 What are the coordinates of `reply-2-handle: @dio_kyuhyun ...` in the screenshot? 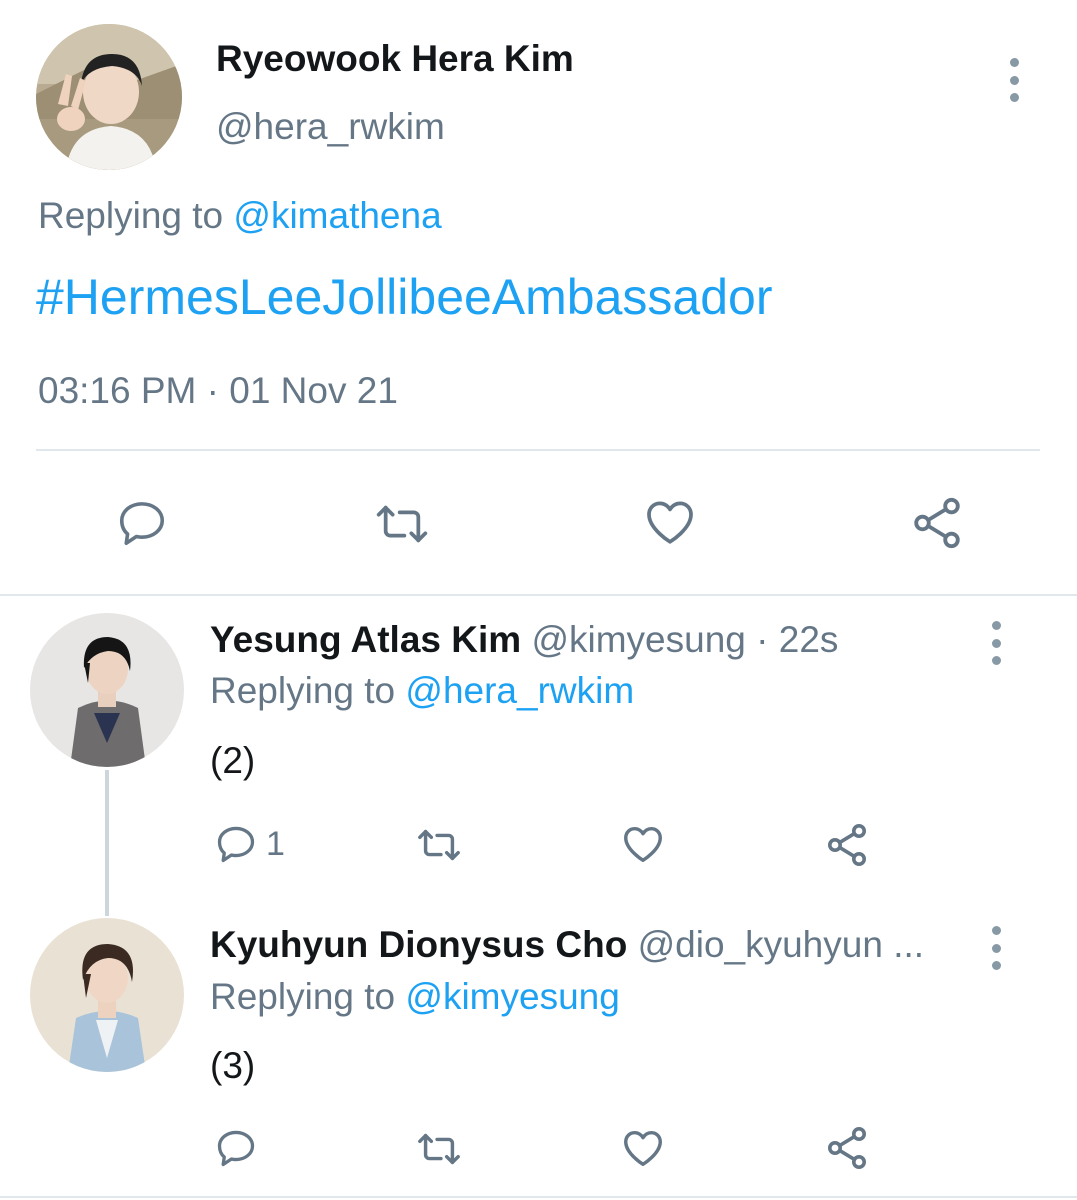 It's located at (781, 944).